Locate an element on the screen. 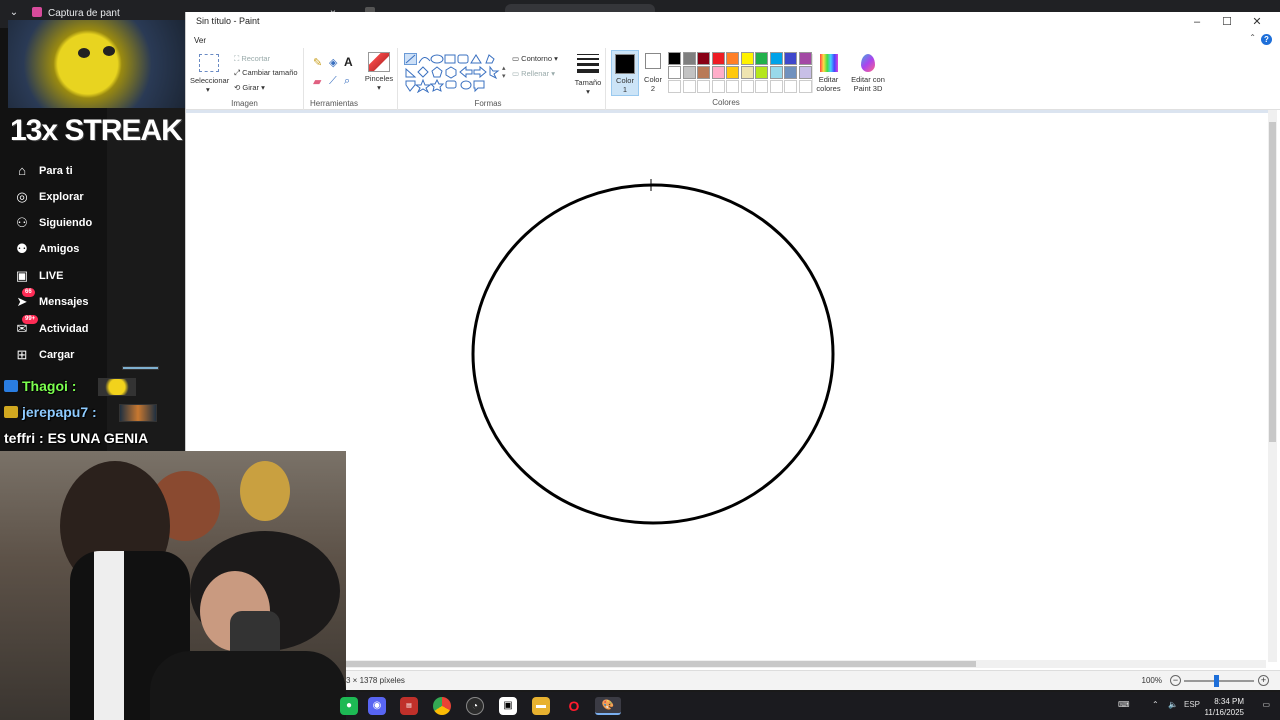 The width and height of the screenshot is (1280, 720). vertical-scrollbar is located at coordinates (1272, 386).